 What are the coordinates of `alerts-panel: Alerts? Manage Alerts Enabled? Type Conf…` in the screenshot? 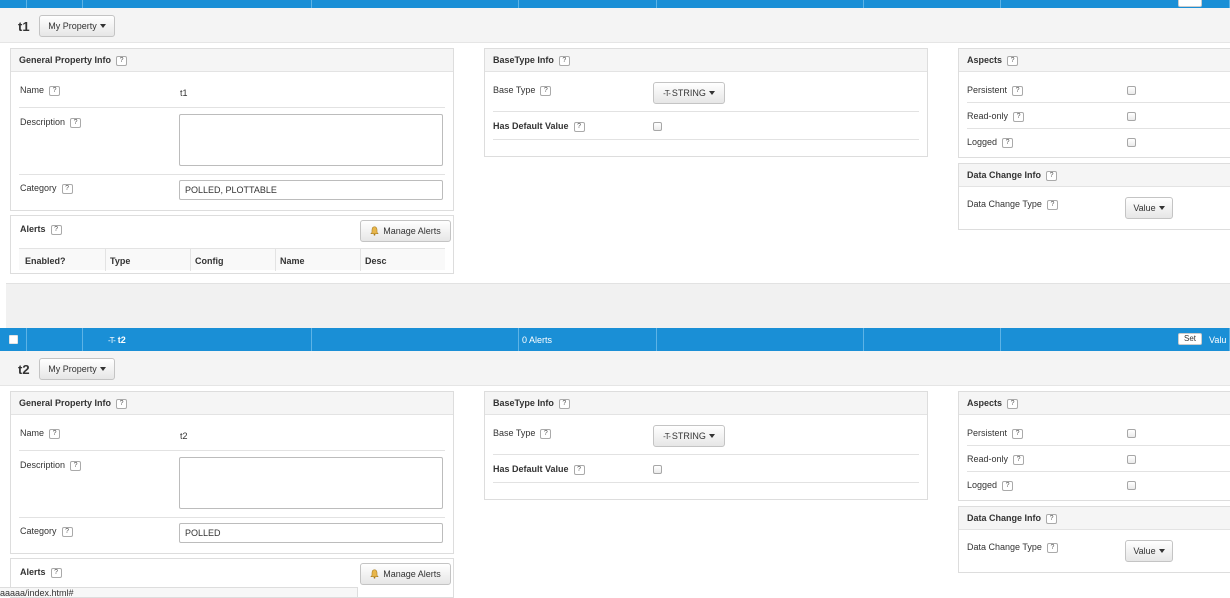 It's located at (232, 244).